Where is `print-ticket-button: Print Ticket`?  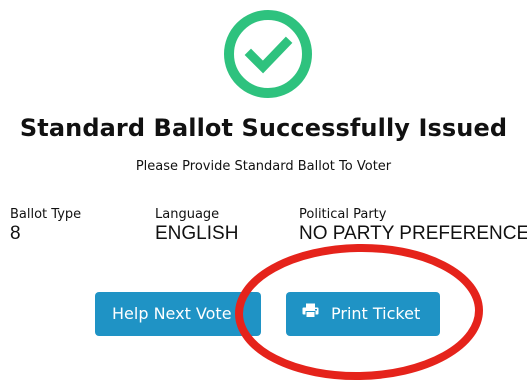
print-ticket-button: Print Ticket is located at coordinates (363, 314).